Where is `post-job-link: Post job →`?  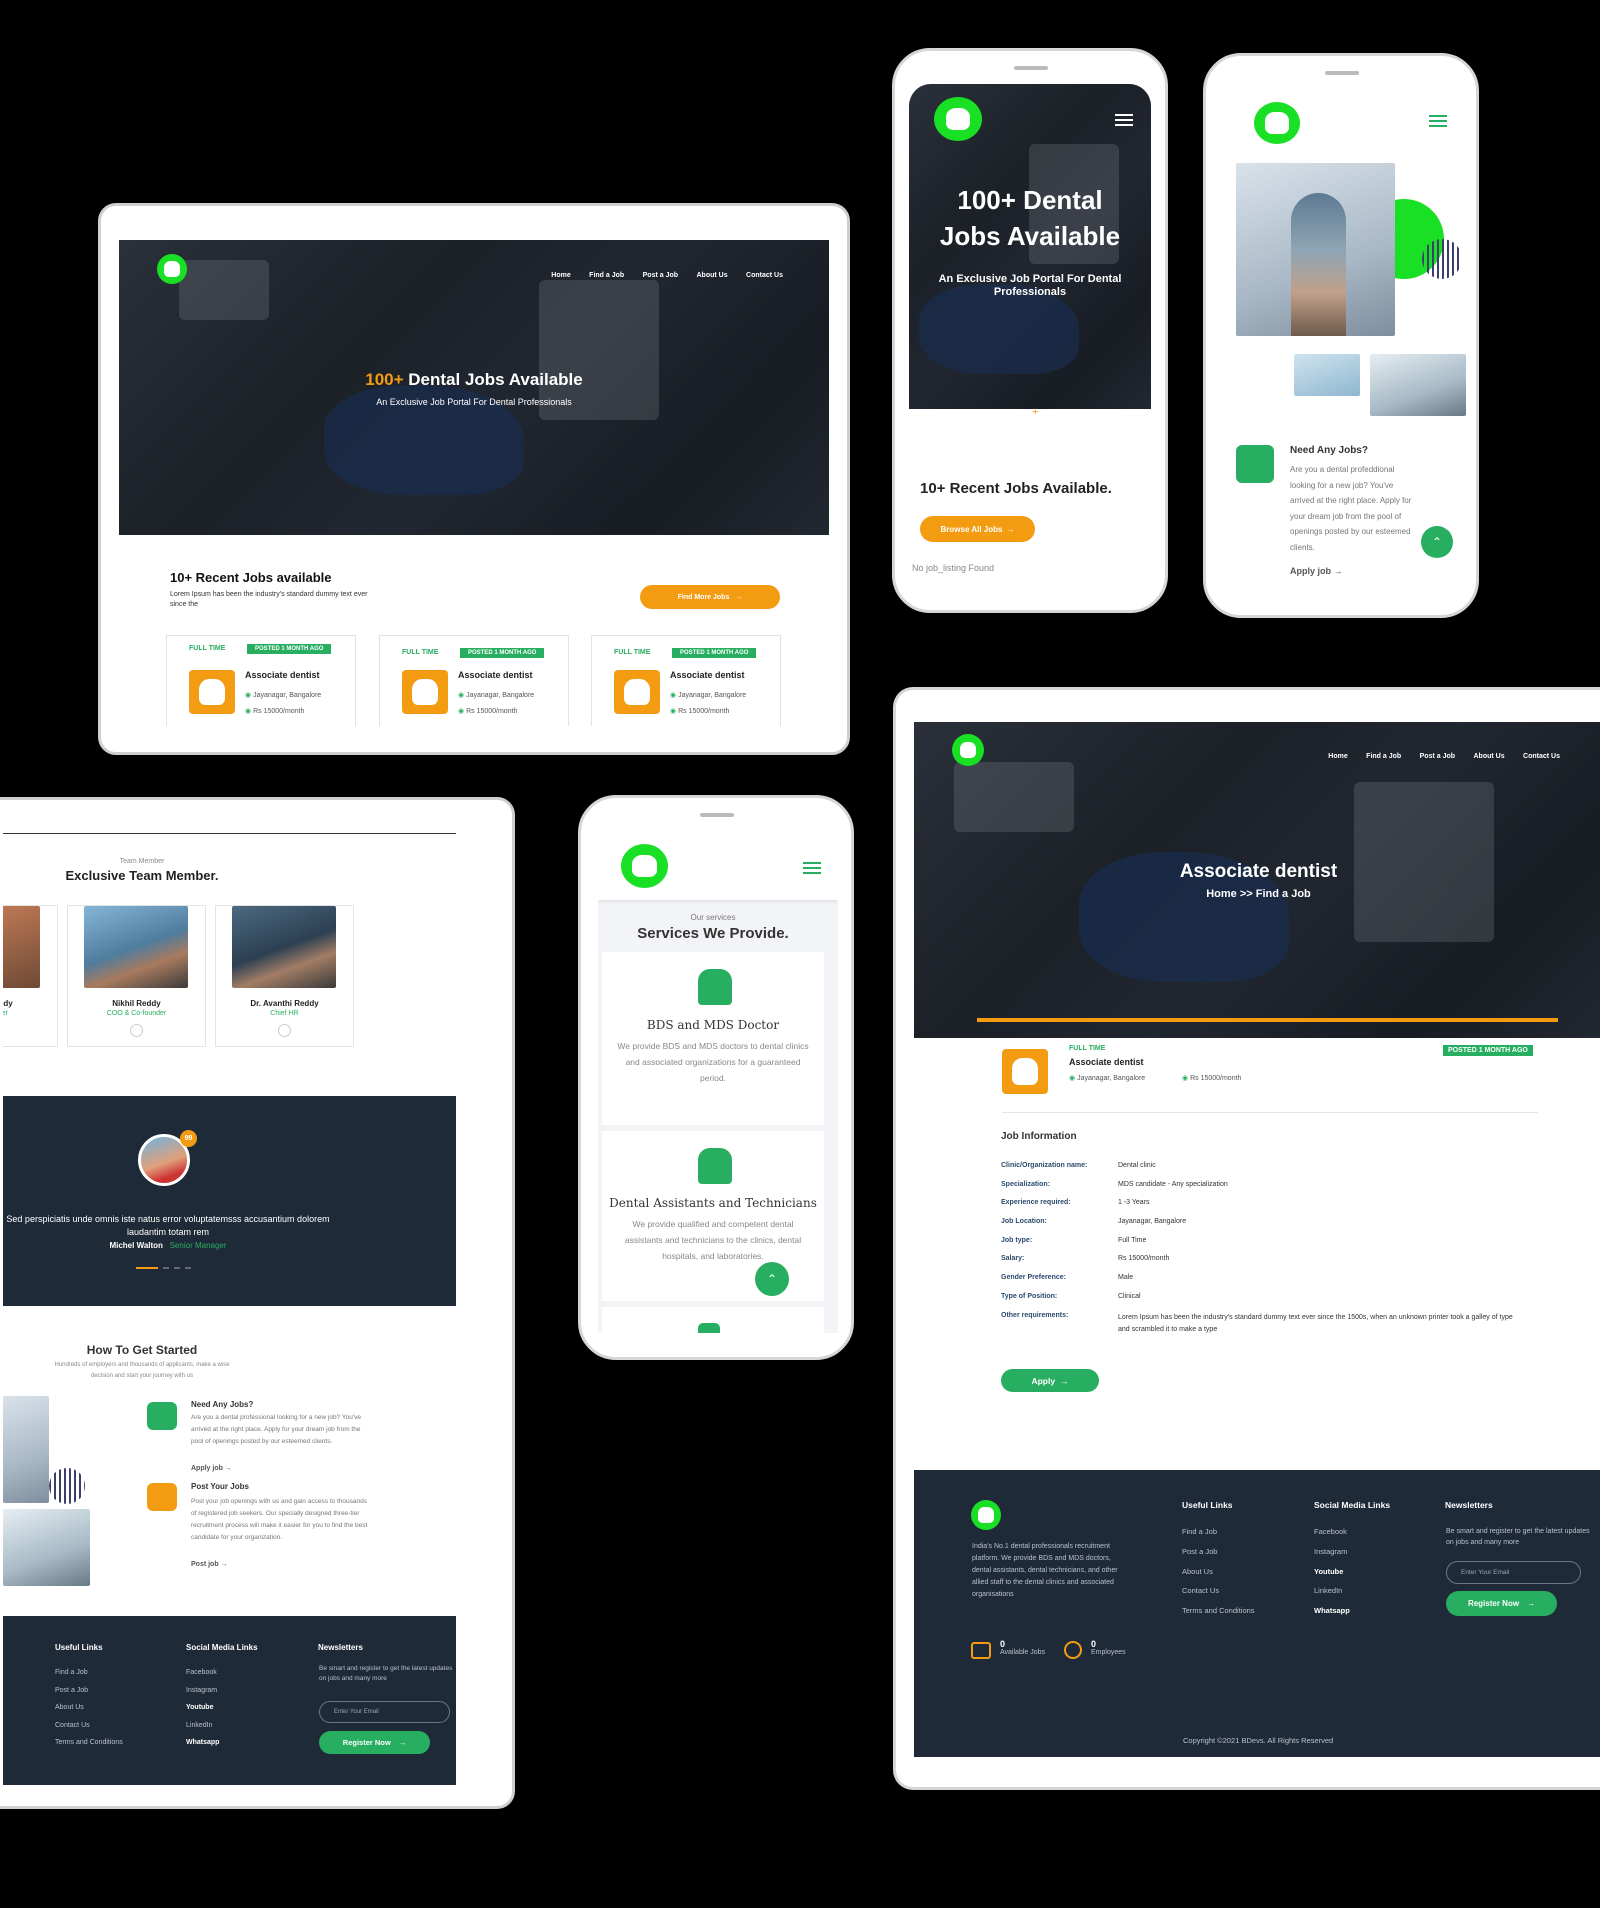
post-job-link: Post job → is located at coordinates (209, 1564).